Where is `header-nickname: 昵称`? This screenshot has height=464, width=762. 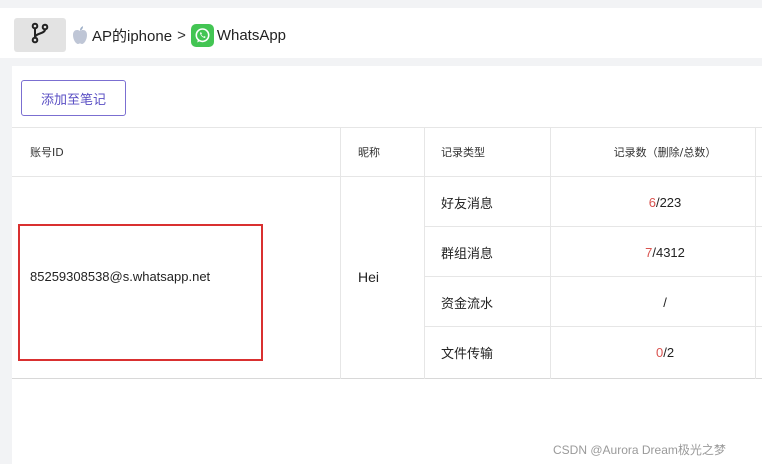
header-nickname: 昵称 is located at coordinates (369, 152).